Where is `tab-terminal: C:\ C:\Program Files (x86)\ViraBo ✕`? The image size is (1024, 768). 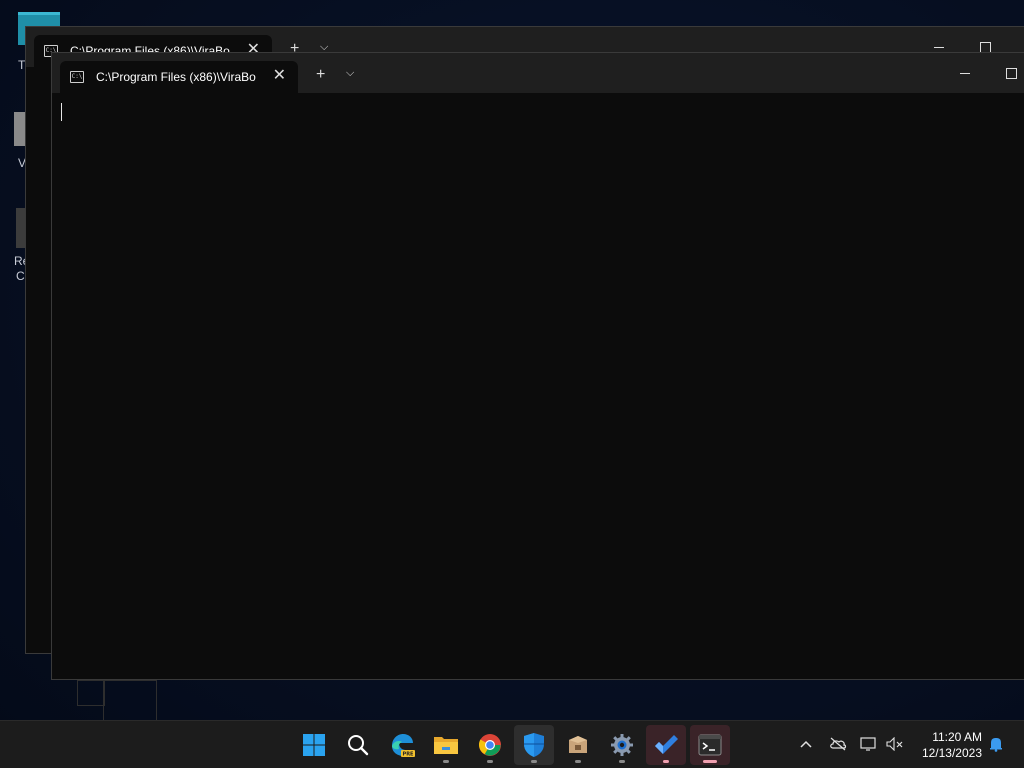 tab-terminal: C:\ C:\Program Files (x86)\ViraBo ✕ is located at coordinates (179, 77).